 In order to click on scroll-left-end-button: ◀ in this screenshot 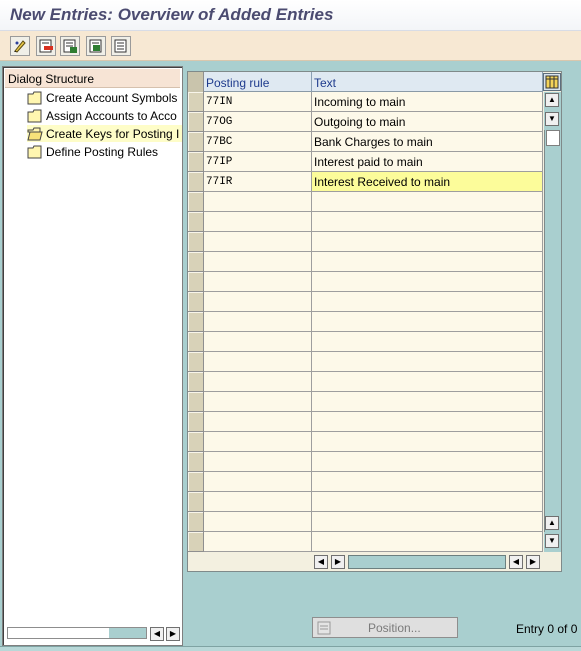, I will do `click(516, 562)`.